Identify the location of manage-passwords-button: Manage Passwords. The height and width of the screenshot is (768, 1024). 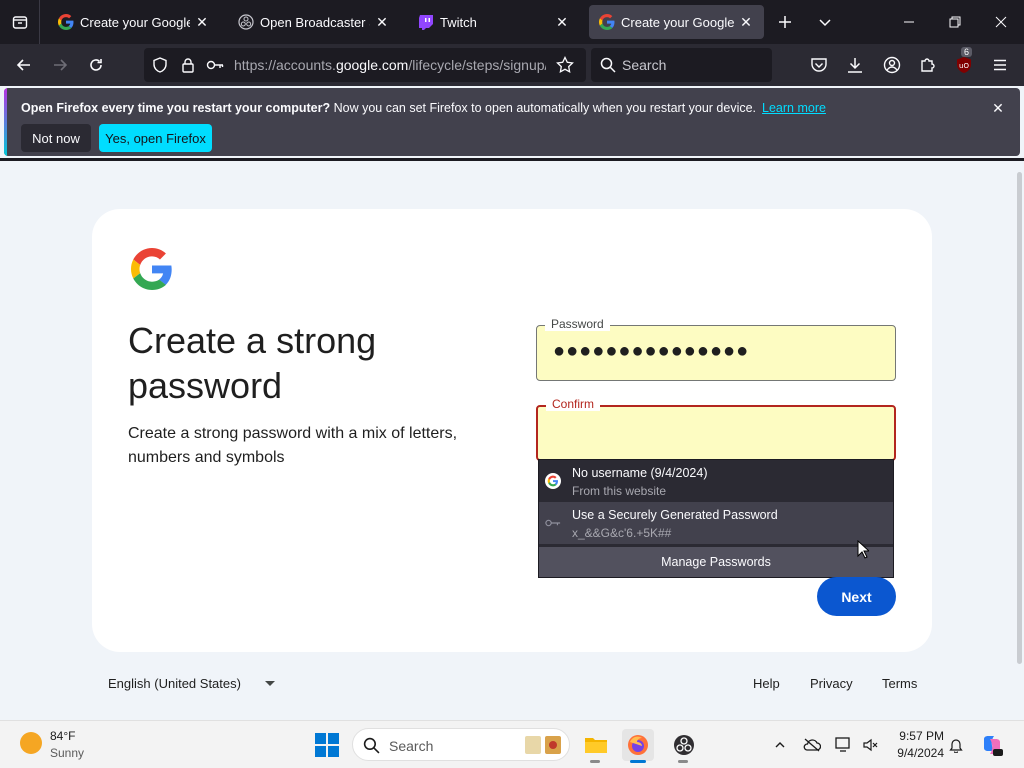
(716, 562).